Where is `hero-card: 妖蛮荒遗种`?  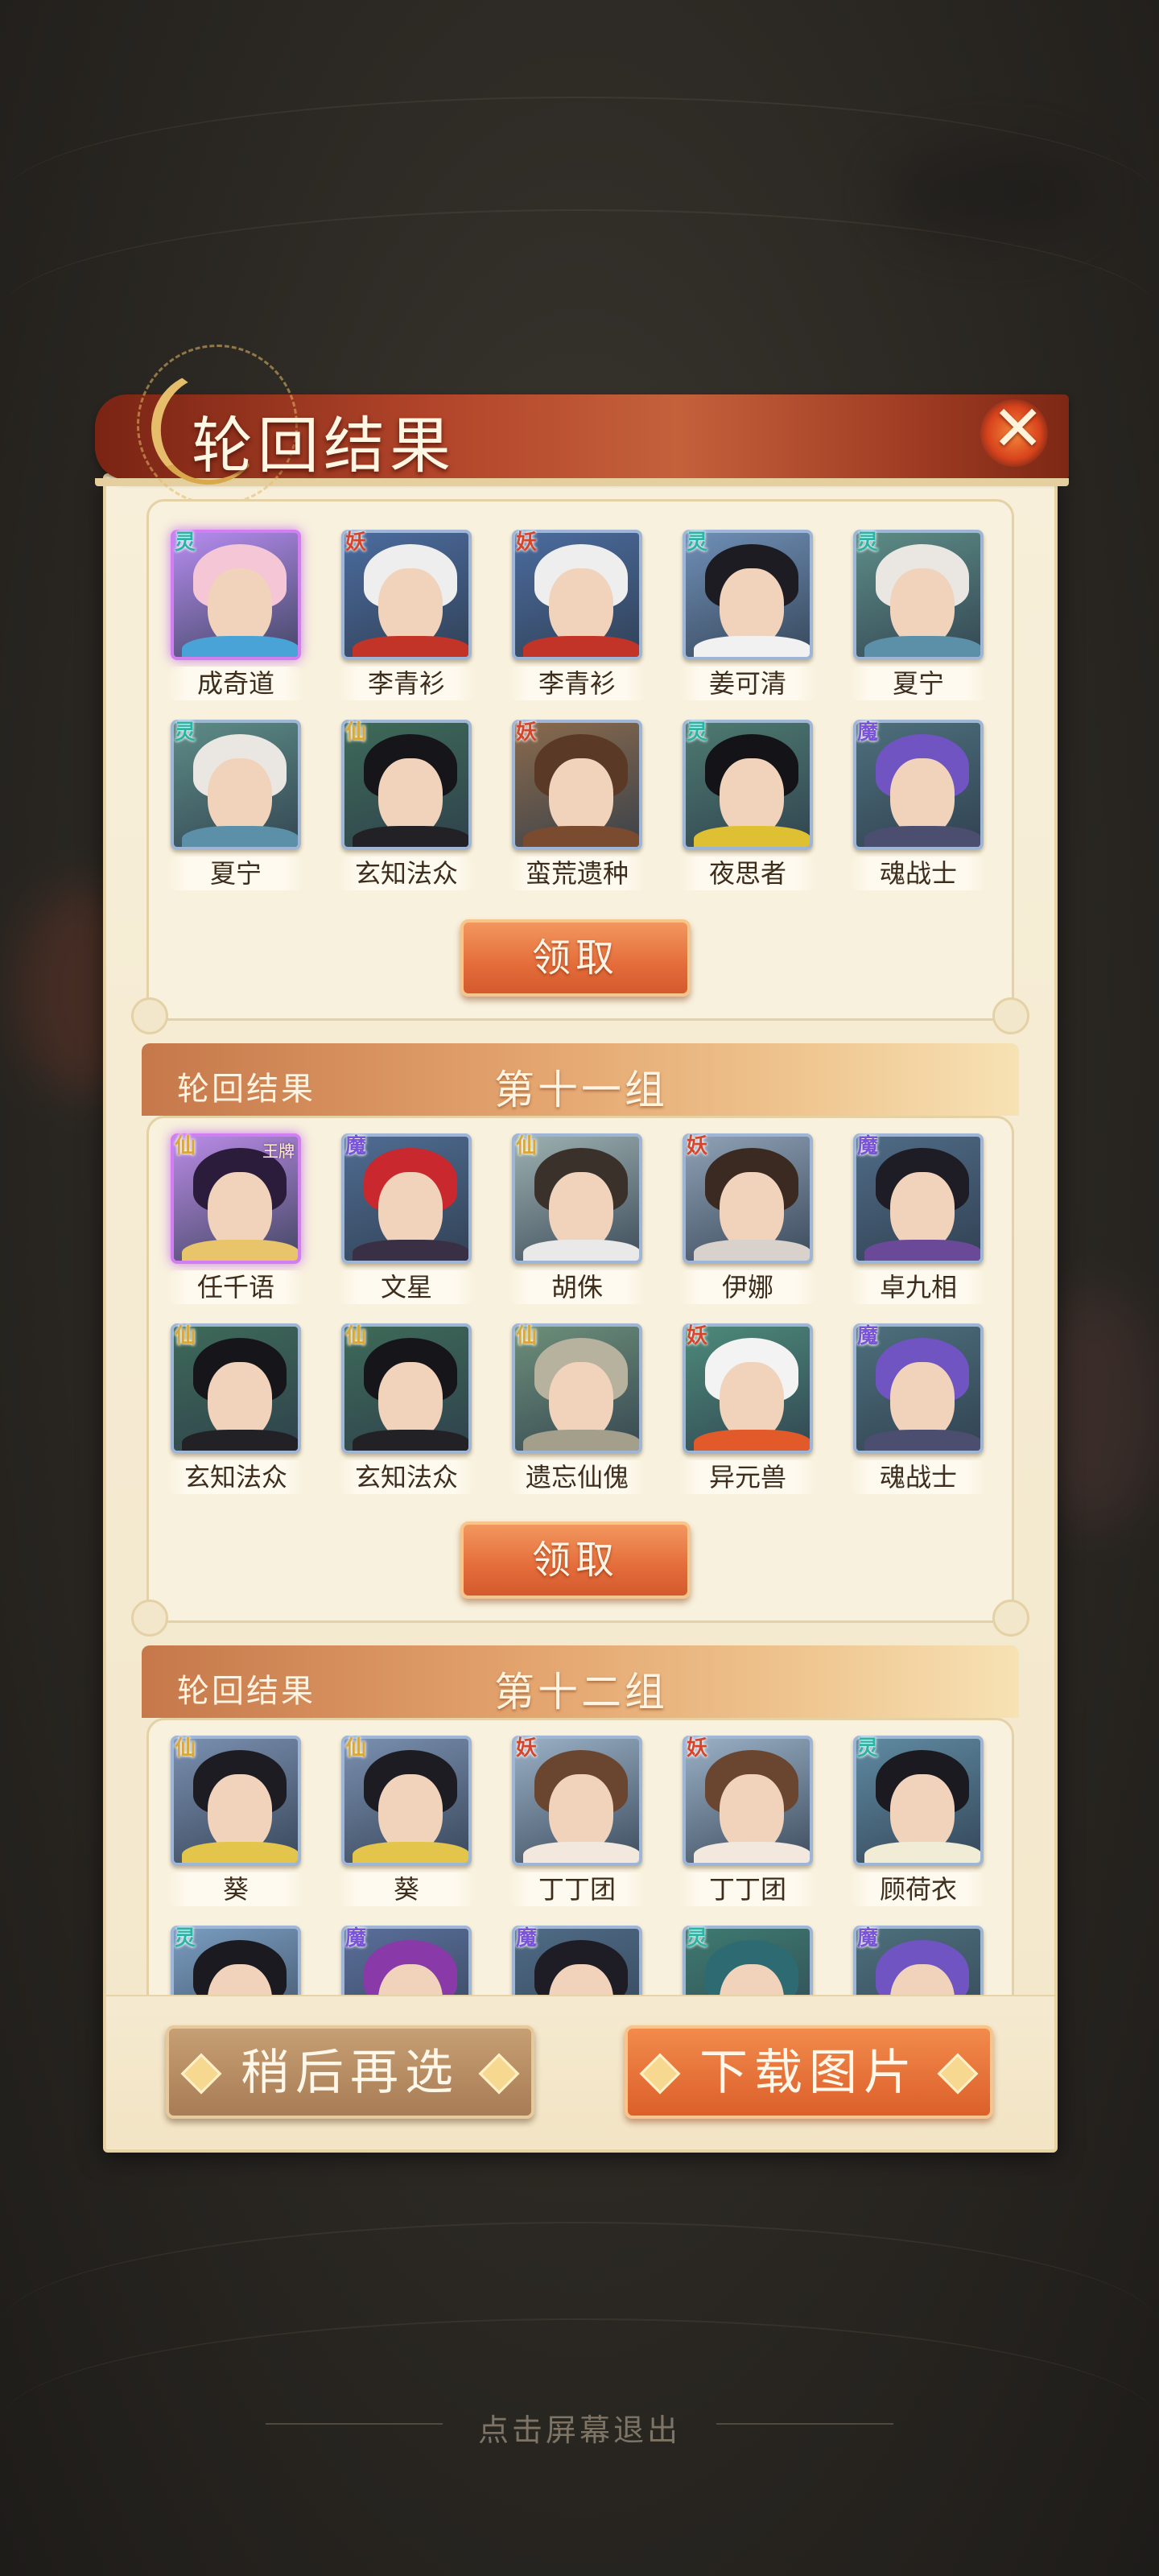 hero-card: 妖蛮荒遗种 is located at coordinates (577, 808).